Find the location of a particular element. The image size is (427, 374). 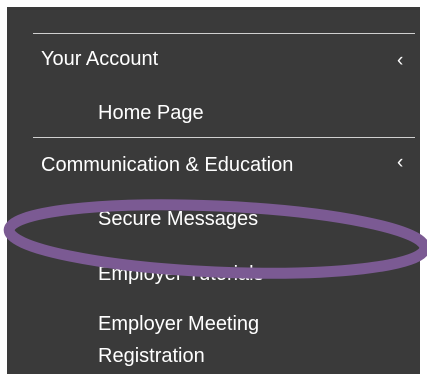

menu-item-label: Home Page is located at coordinates (151, 113).